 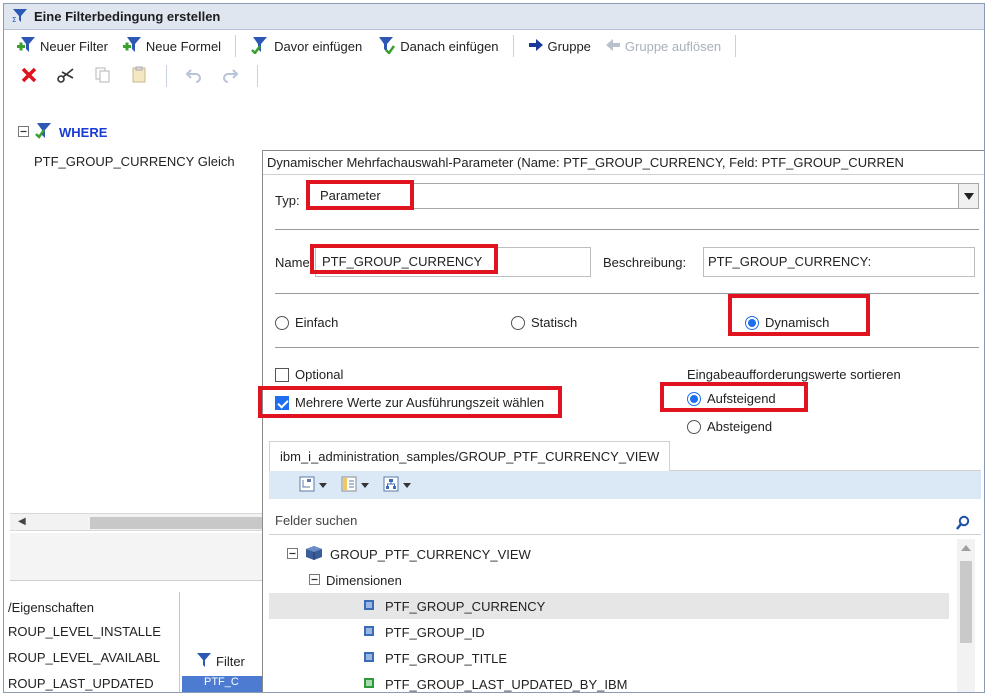 What do you see at coordinates (609, 681) in the screenshot?
I see `list-item: PTF_GROUP_LAST_UPDATED_BY_IBM` at bounding box center [609, 681].